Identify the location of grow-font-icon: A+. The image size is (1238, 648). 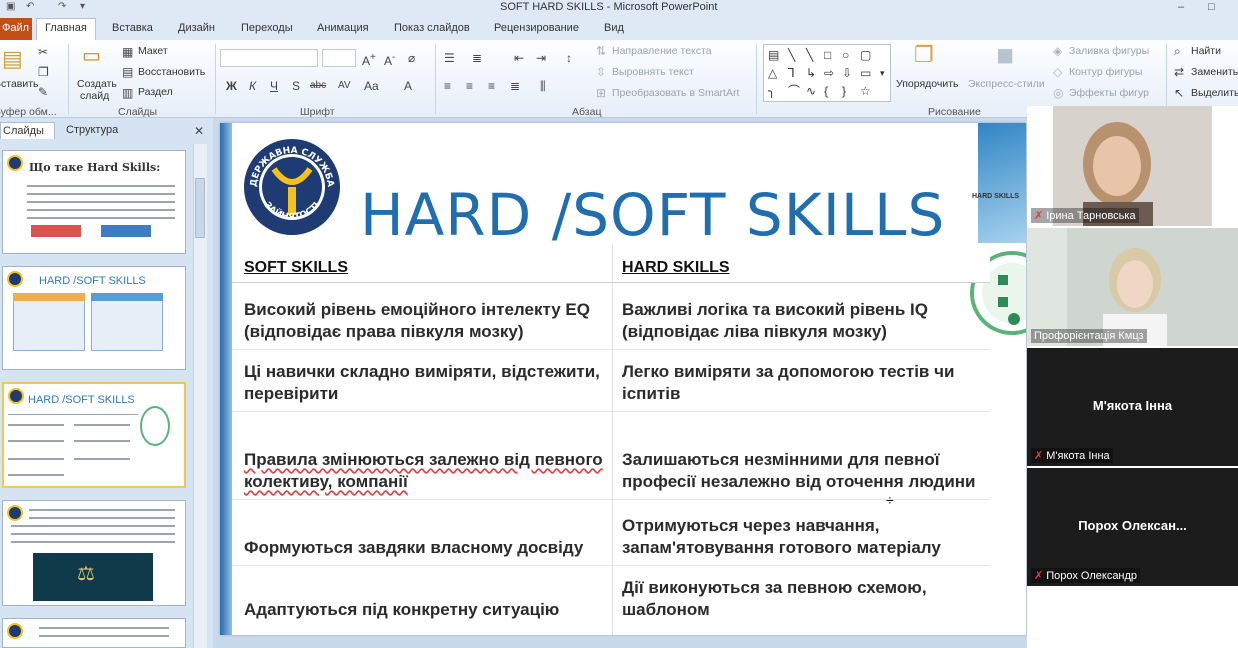
(369, 59).